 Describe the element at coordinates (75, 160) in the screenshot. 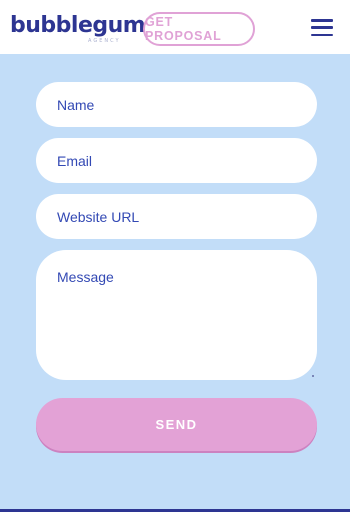

I see `email-placeholder: Email` at that location.